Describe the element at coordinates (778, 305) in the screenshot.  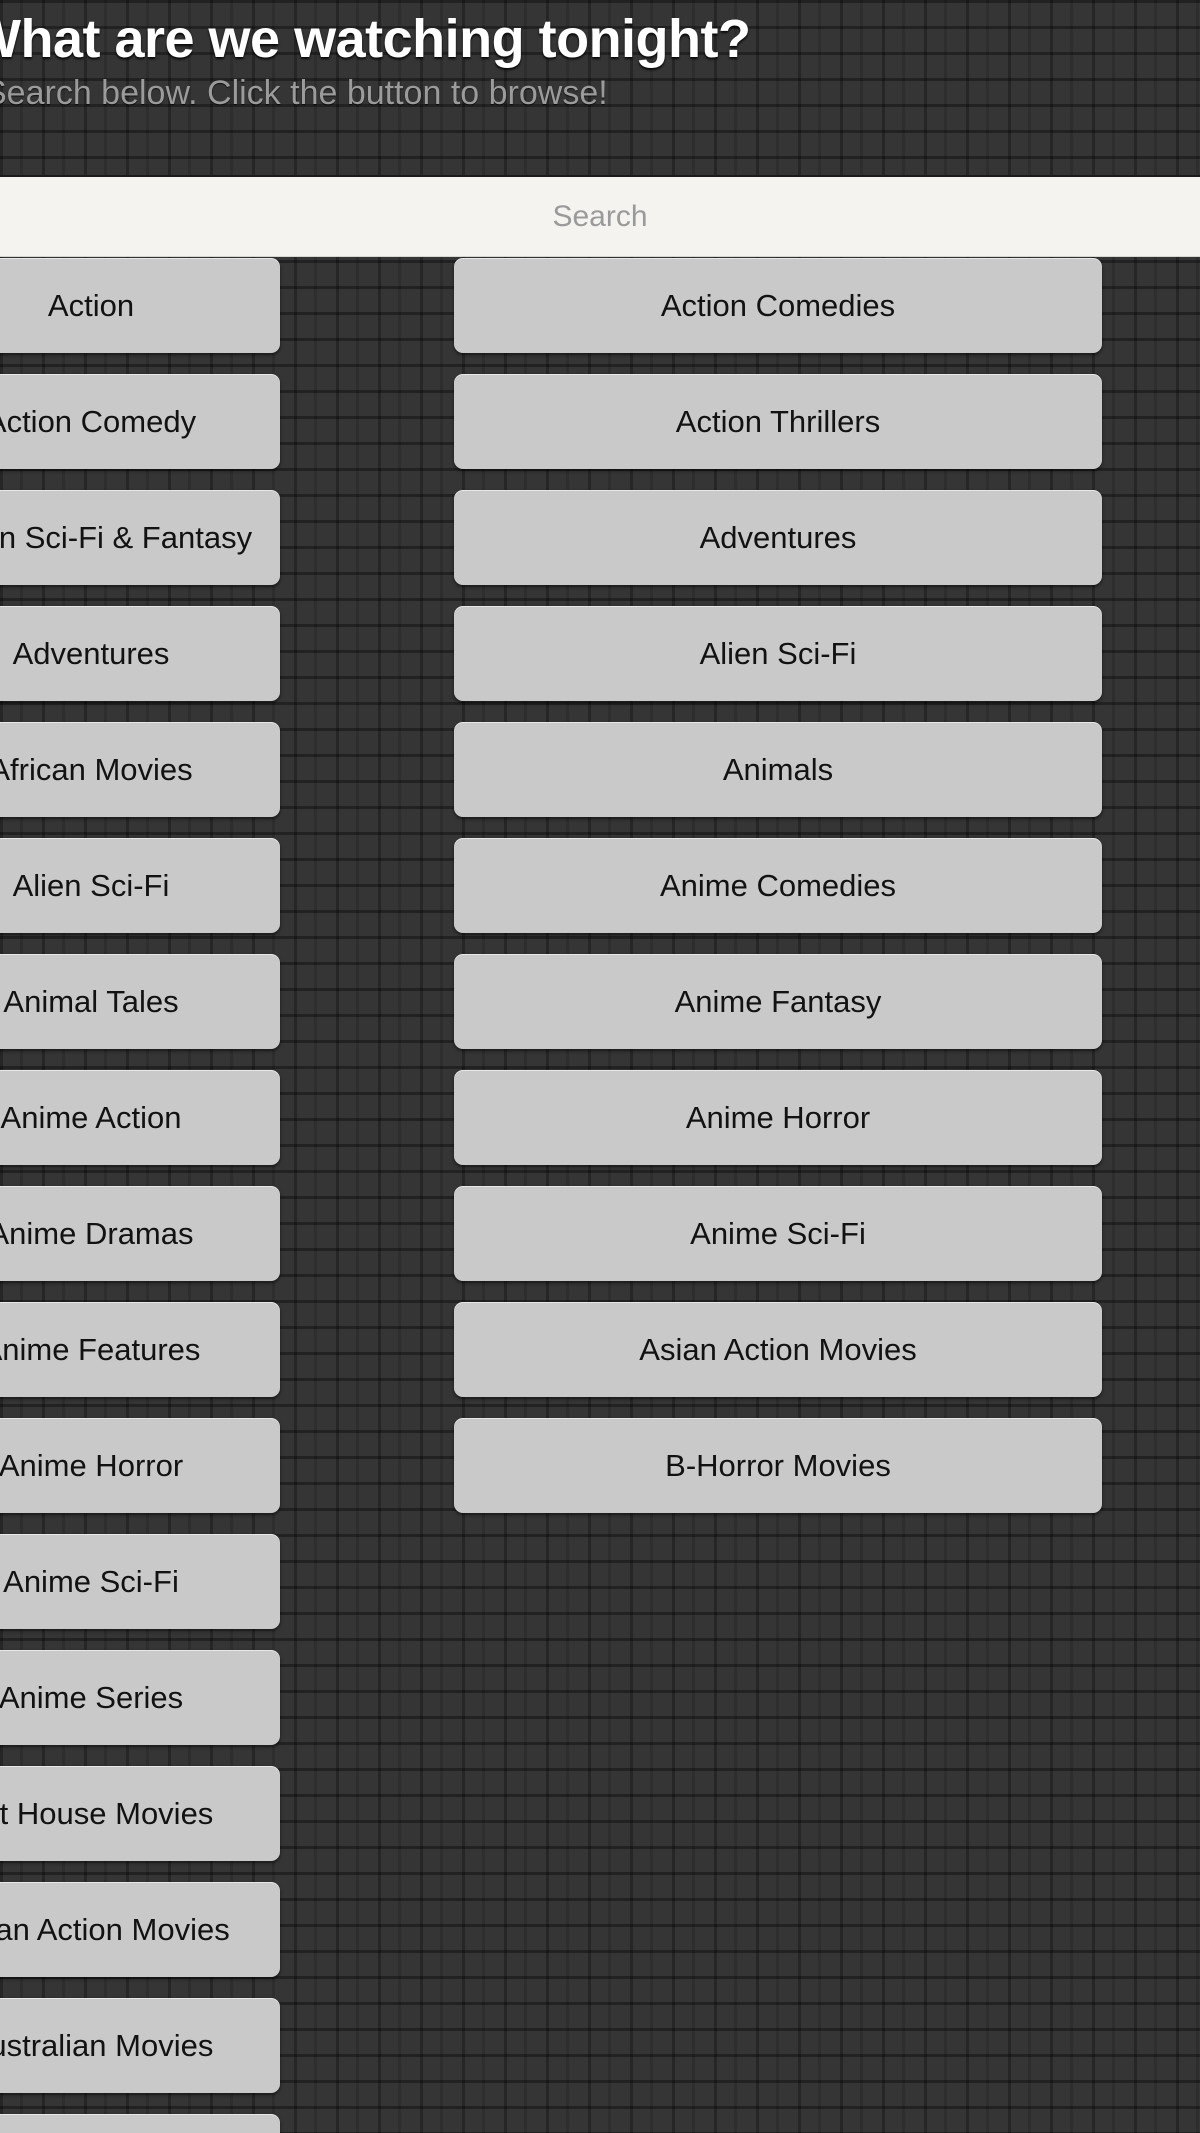
I see `genre-button: Action Comedies` at that location.